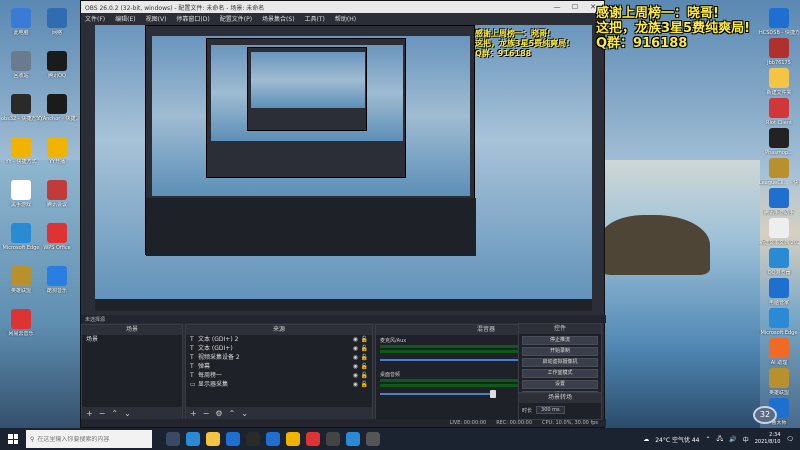  What do you see at coordinates (779, 22) in the screenshot?
I see `desktop-icon: HCSDSB - 快捷方式` at bounding box center [779, 22].